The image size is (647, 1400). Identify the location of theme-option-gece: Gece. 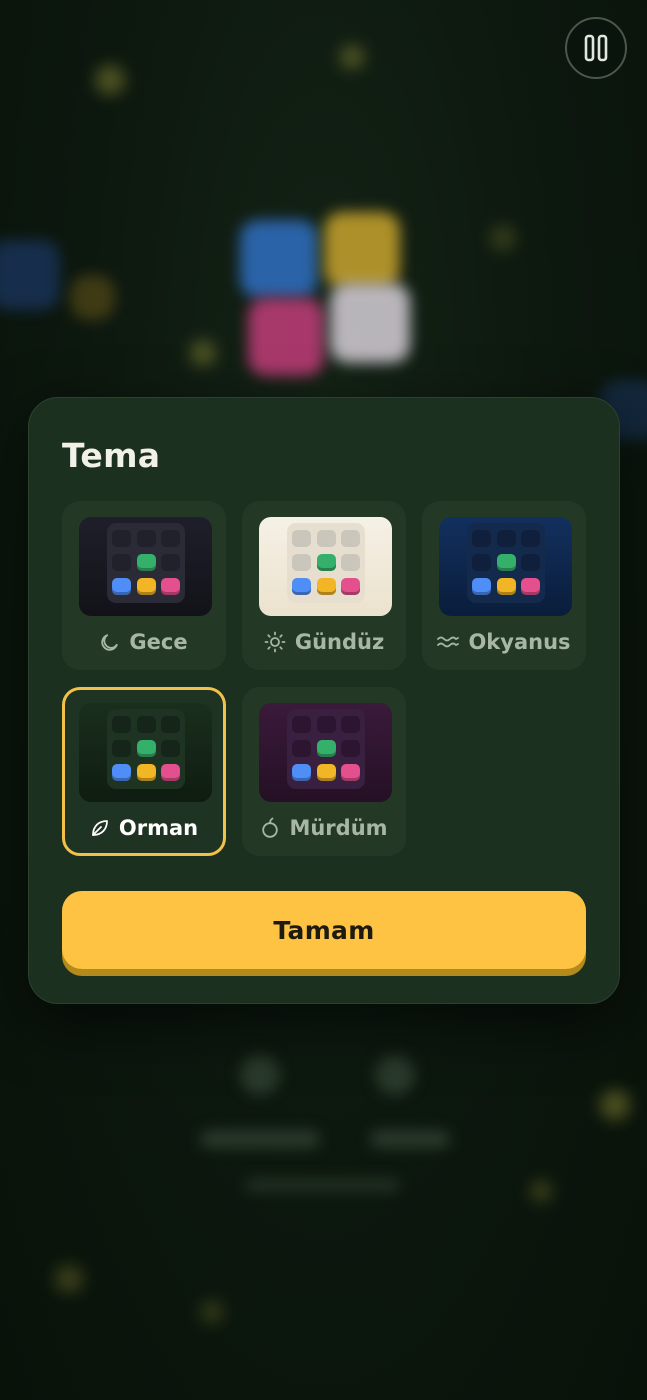
(144, 585).